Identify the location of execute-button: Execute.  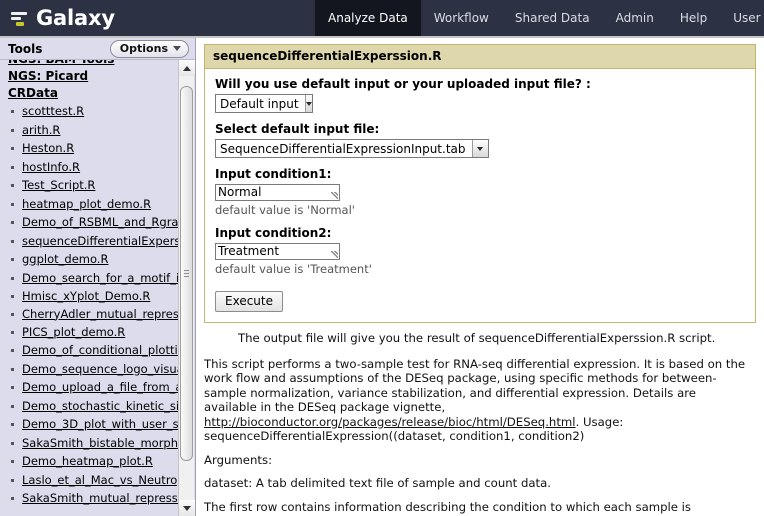
(249, 301).